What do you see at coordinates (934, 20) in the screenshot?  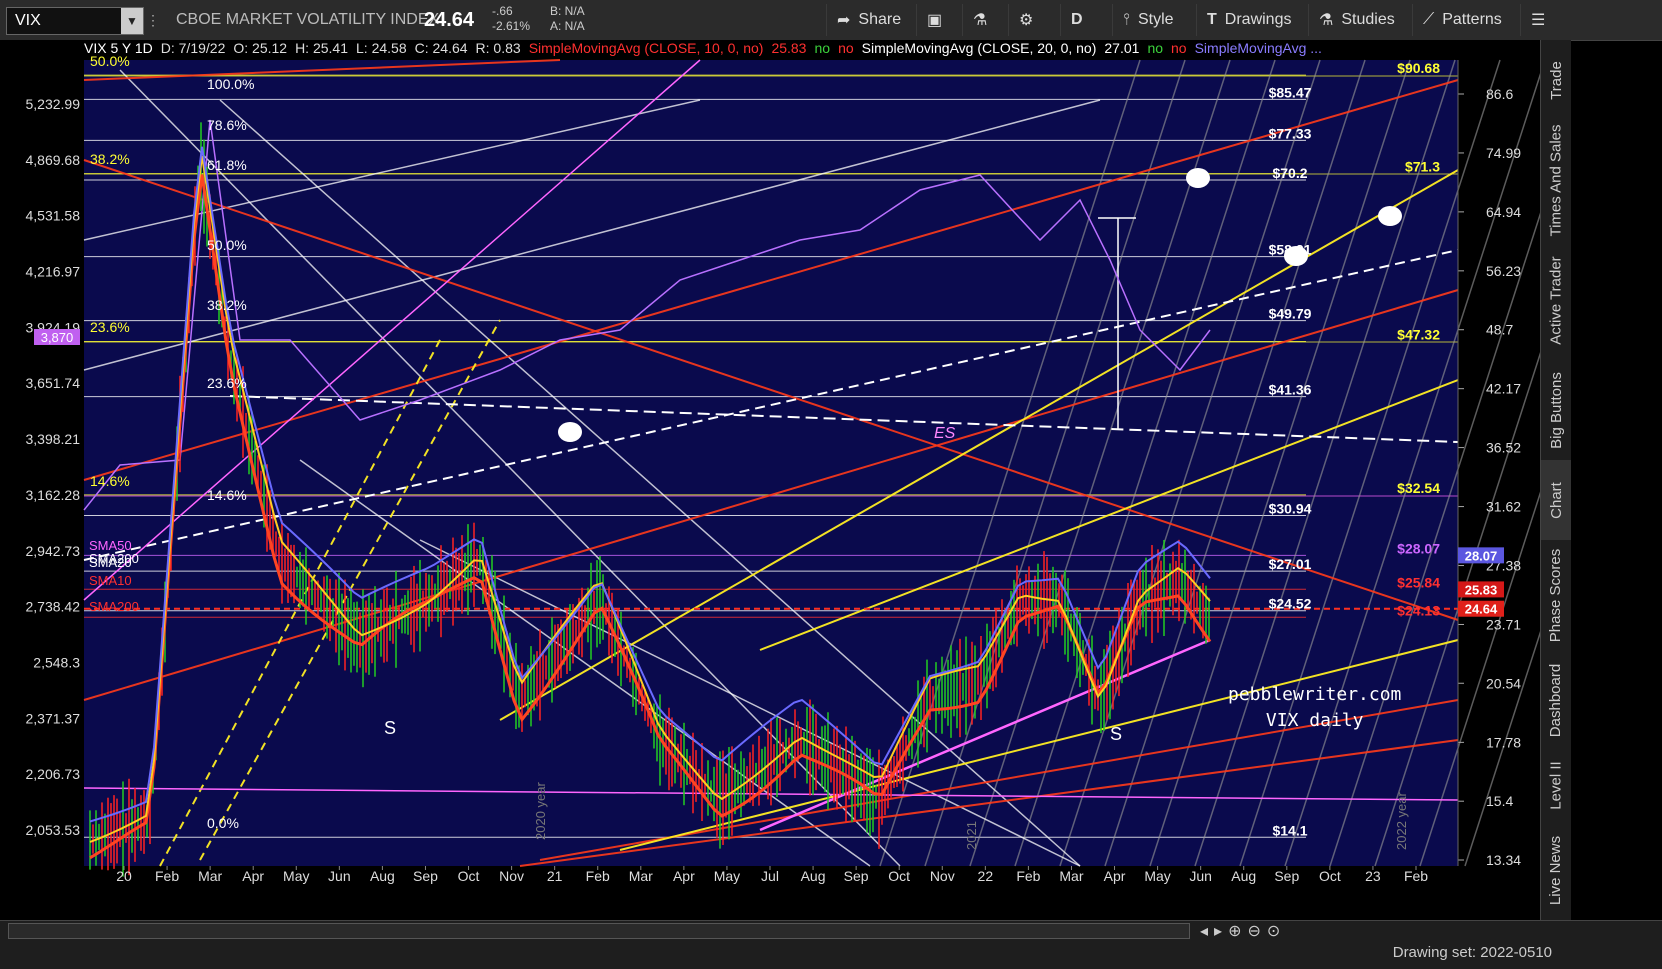 I see `layout-button: ▣` at bounding box center [934, 20].